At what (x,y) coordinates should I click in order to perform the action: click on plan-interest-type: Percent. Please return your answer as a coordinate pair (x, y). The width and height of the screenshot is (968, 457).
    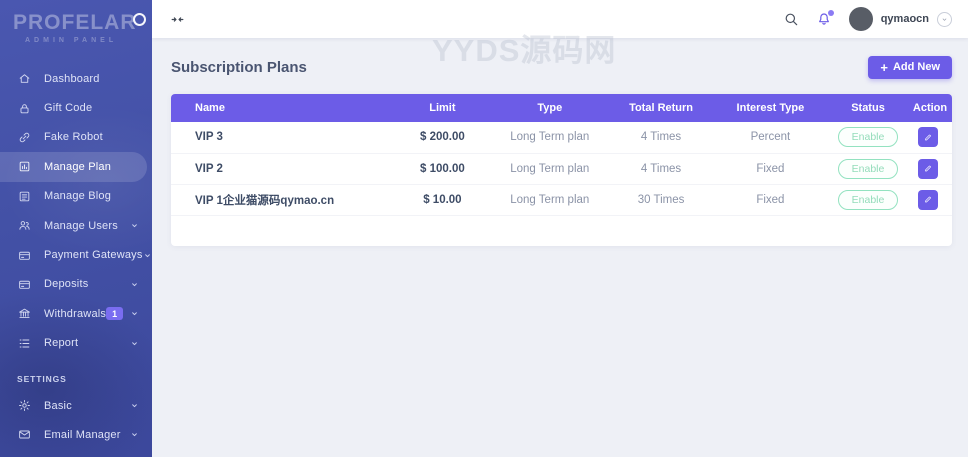
    Looking at the image, I should click on (770, 138).